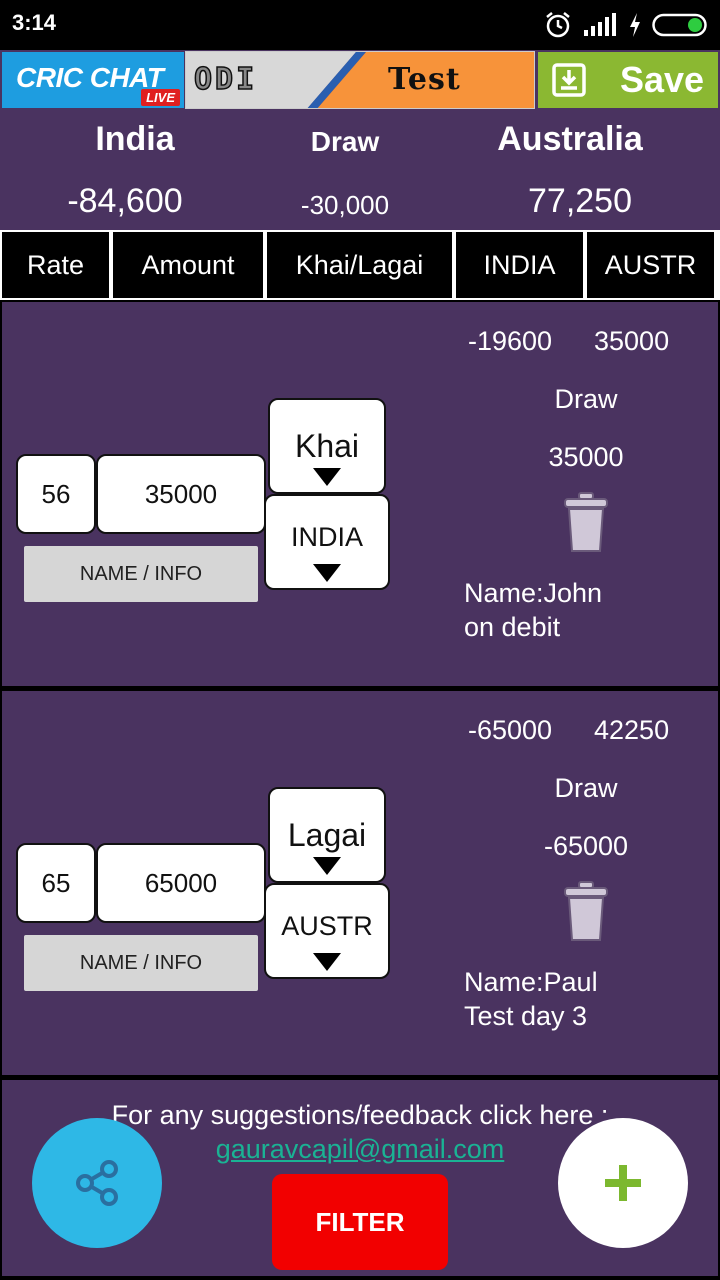 The height and width of the screenshot is (1280, 720). I want to click on save-label: Save, so click(662, 79).